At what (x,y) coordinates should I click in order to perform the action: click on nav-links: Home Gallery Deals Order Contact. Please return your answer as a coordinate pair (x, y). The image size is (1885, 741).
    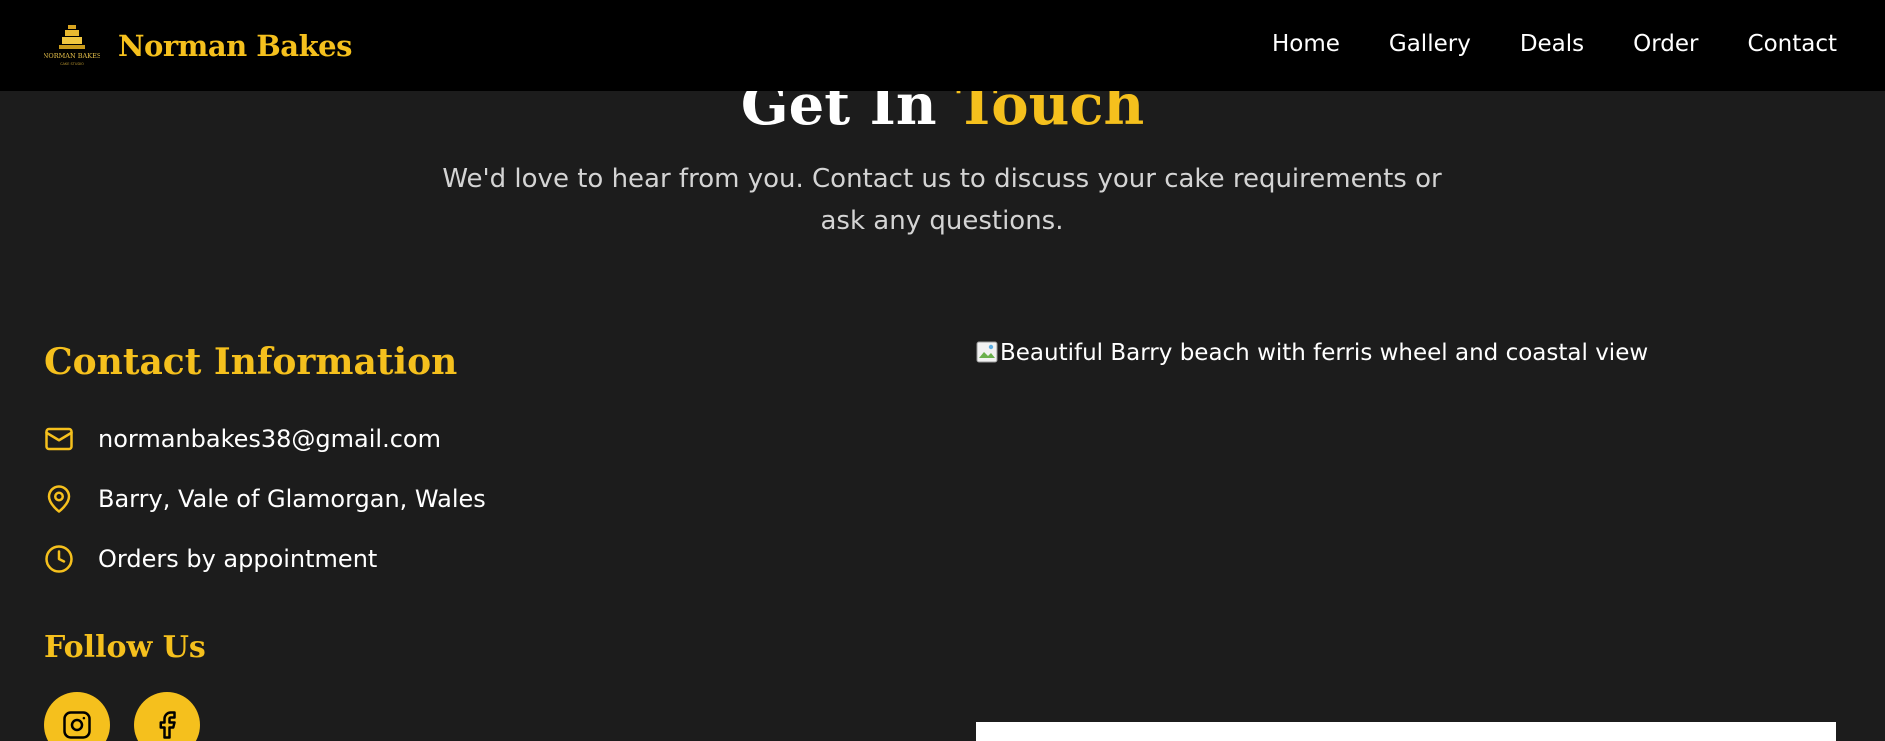
    Looking at the image, I should click on (1530, 43).